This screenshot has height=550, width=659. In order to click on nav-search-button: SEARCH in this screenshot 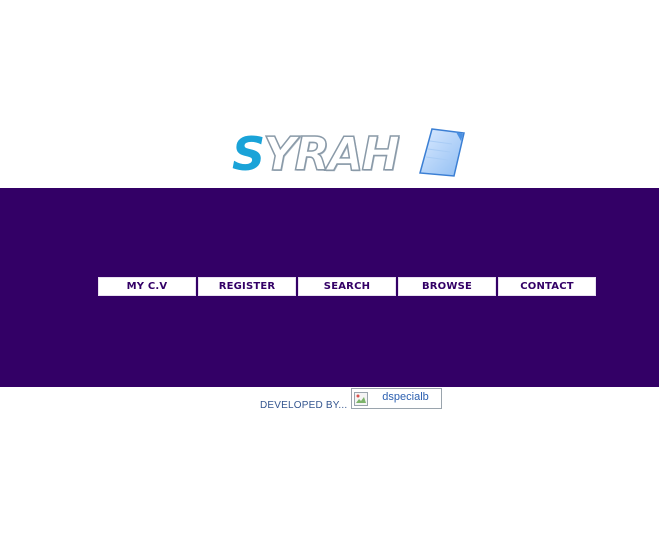, I will do `click(347, 286)`.